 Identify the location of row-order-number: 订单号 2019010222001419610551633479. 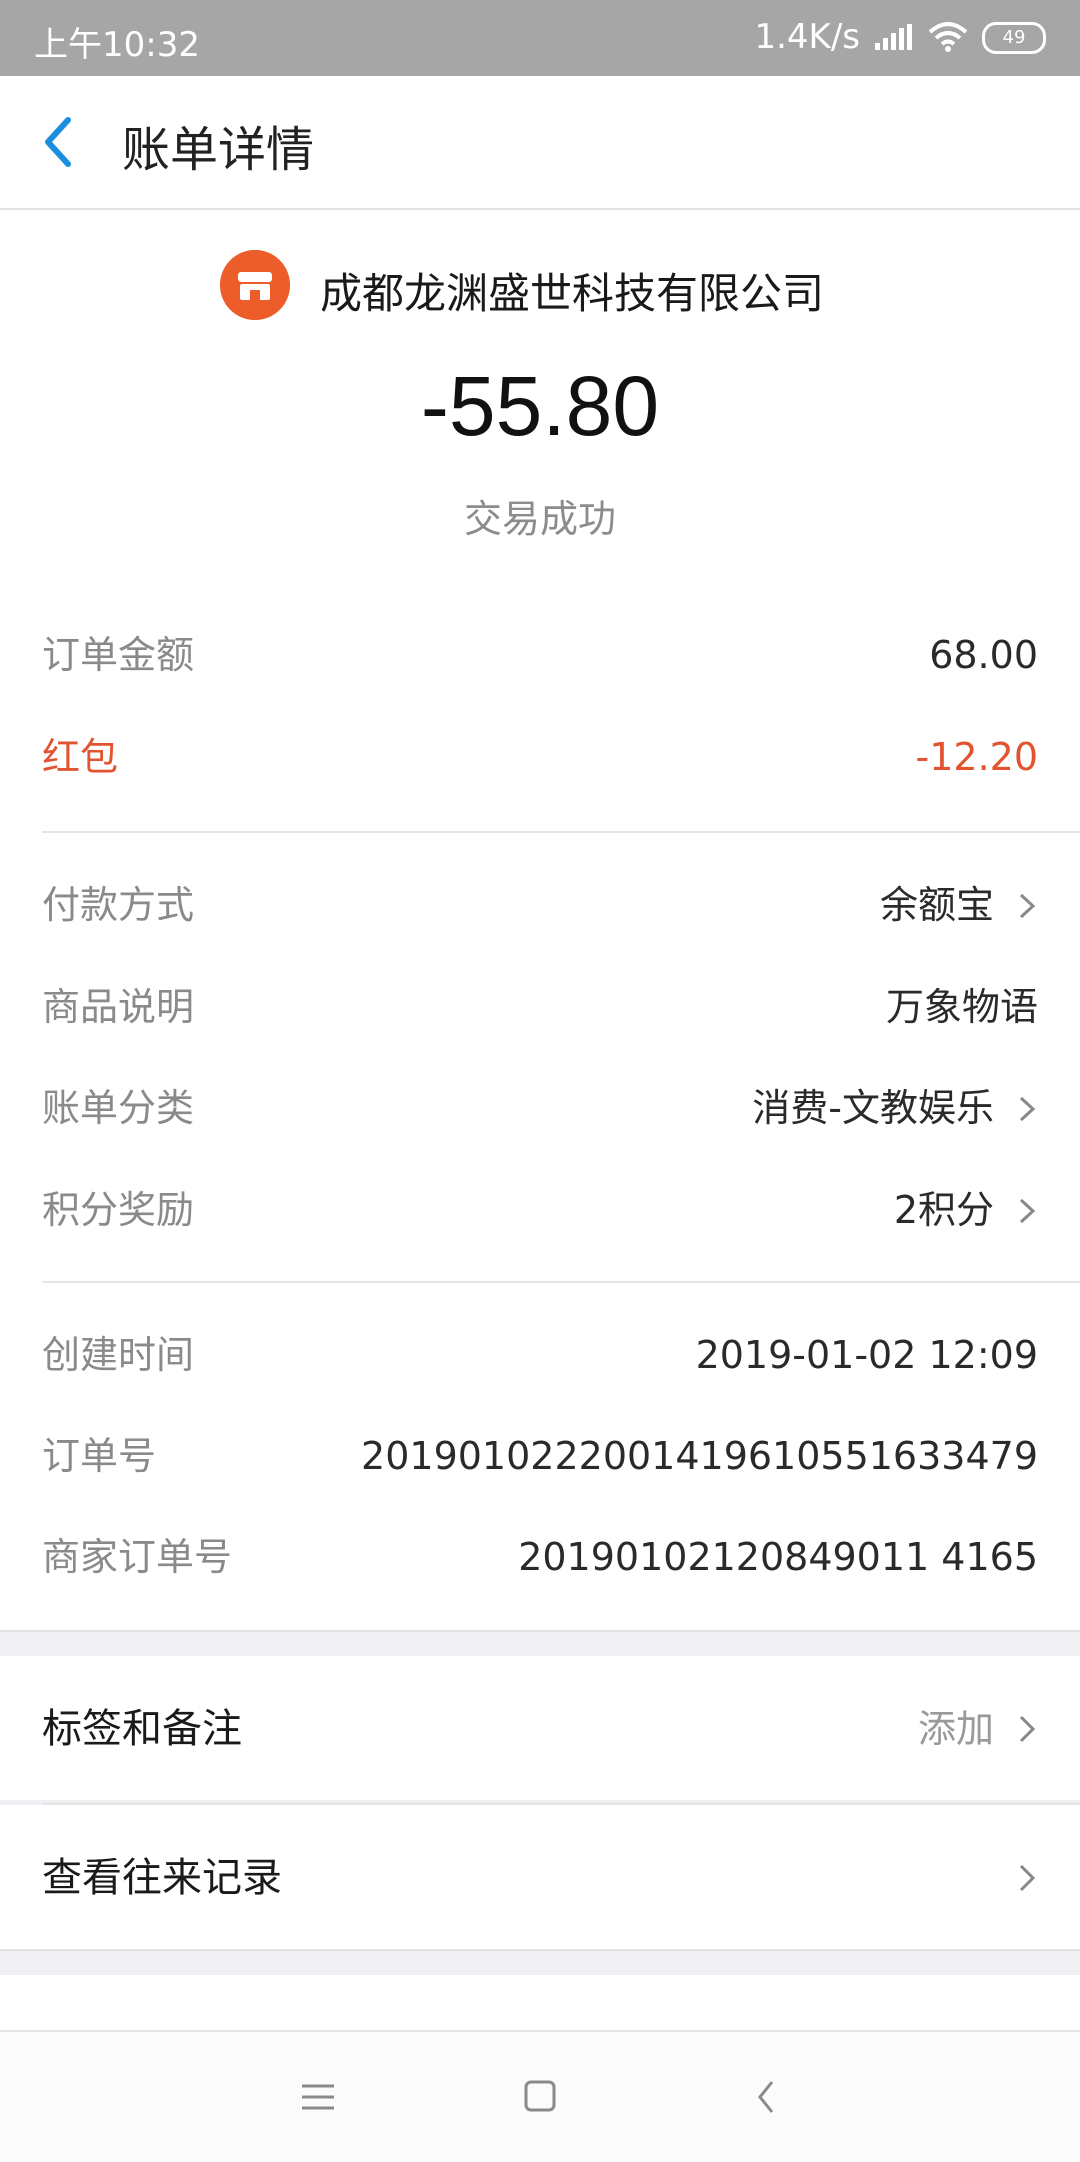
(540, 1456).